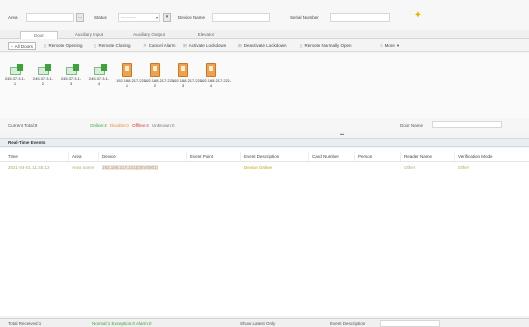  What do you see at coordinates (22, 46) in the screenshot?
I see `all-doors-button: ▪ All Doors` at bounding box center [22, 46].